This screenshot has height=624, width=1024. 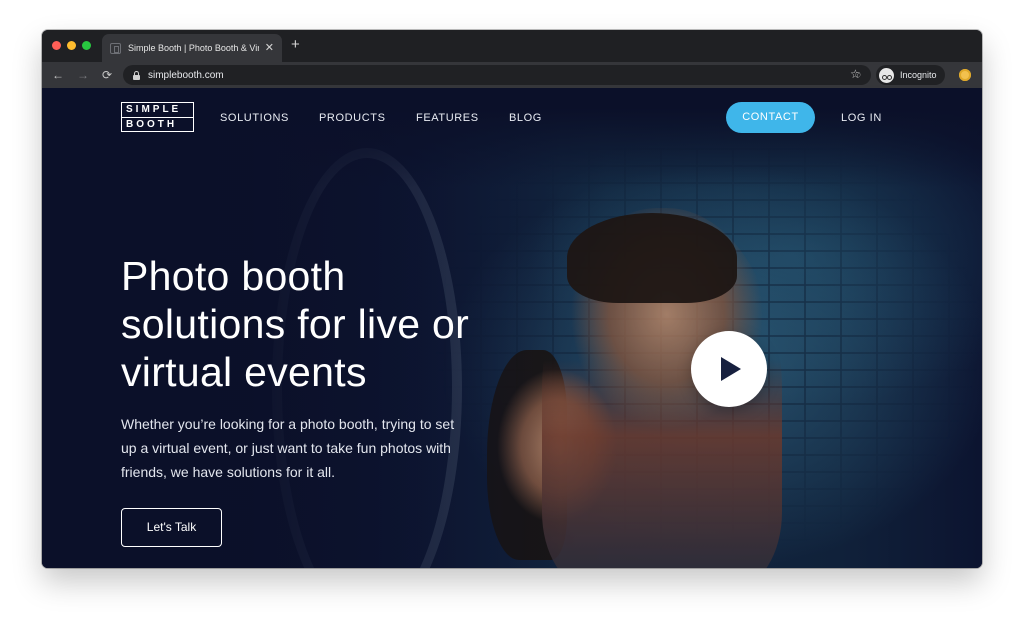 I want to click on incognito-profile-button: Incognito, so click(x=910, y=75).